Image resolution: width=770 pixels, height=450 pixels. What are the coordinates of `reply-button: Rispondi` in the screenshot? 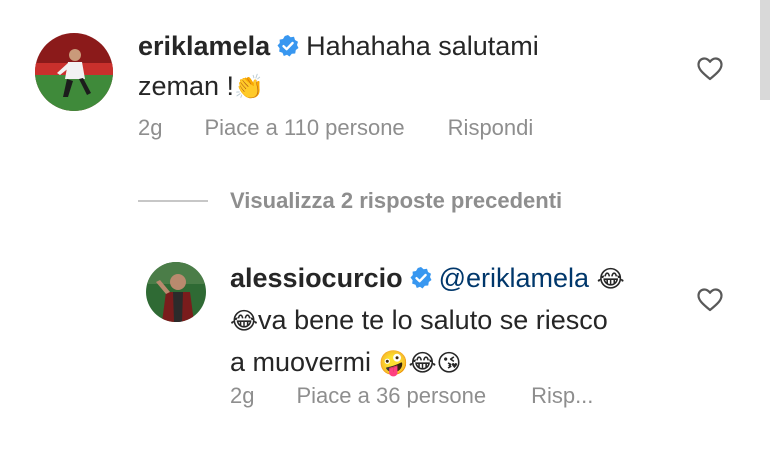 It's located at (491, 128).